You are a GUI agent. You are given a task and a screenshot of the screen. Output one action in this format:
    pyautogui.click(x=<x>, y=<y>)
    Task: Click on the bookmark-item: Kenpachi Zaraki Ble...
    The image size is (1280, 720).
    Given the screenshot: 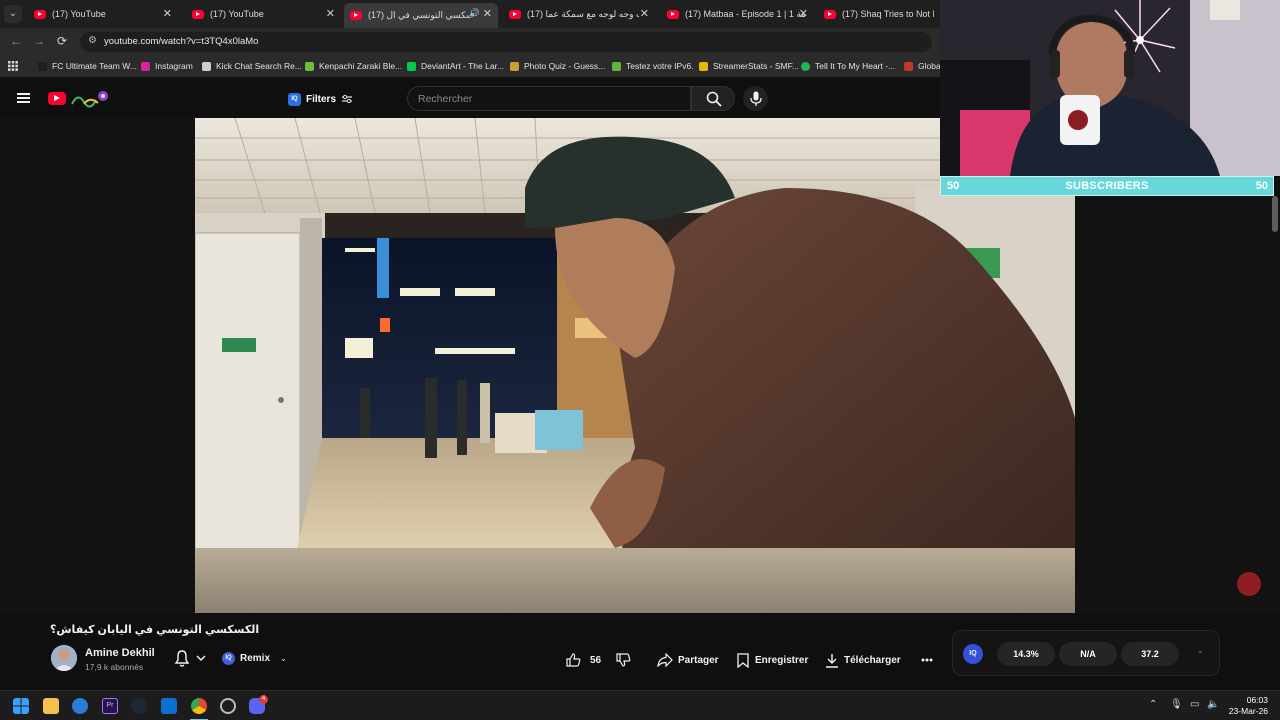 What is the action you would take?
    pyautogui.click(x=353, y=66)
    